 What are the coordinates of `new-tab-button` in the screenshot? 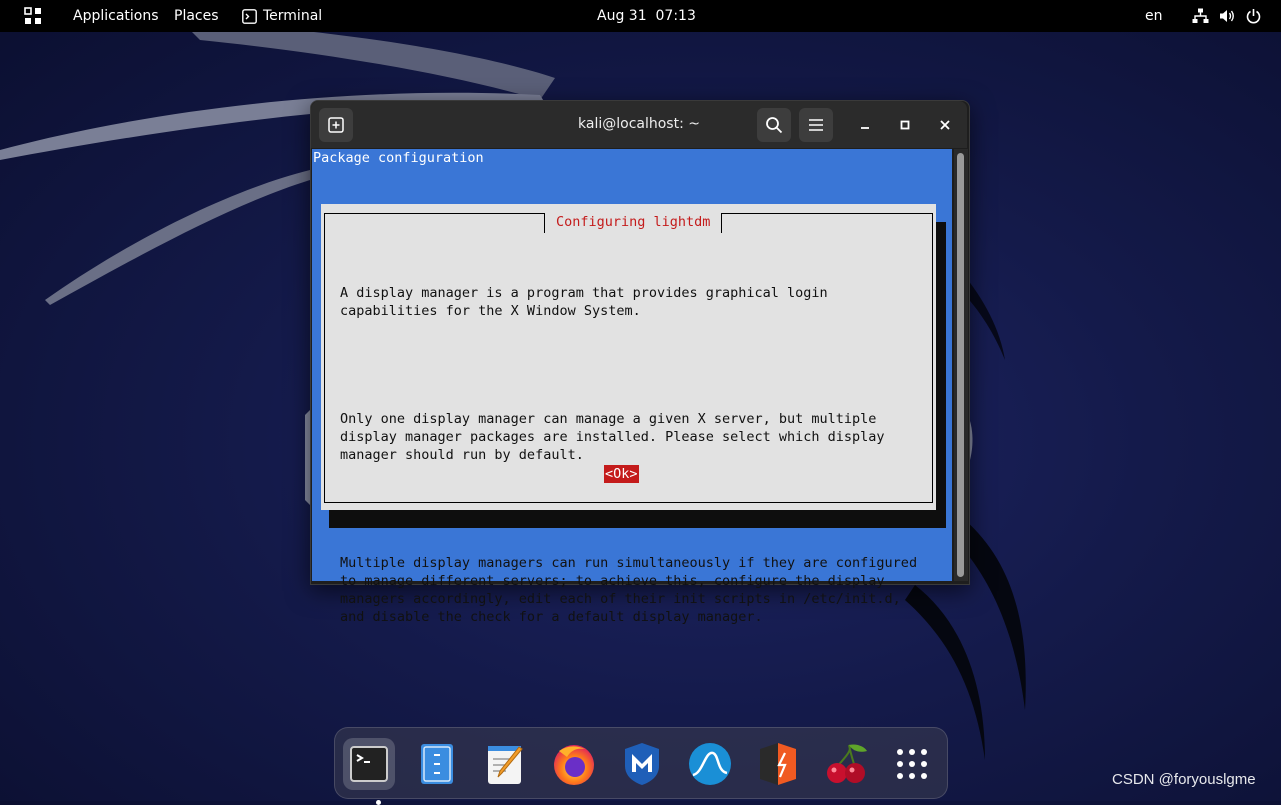 It's located at (336, 125).